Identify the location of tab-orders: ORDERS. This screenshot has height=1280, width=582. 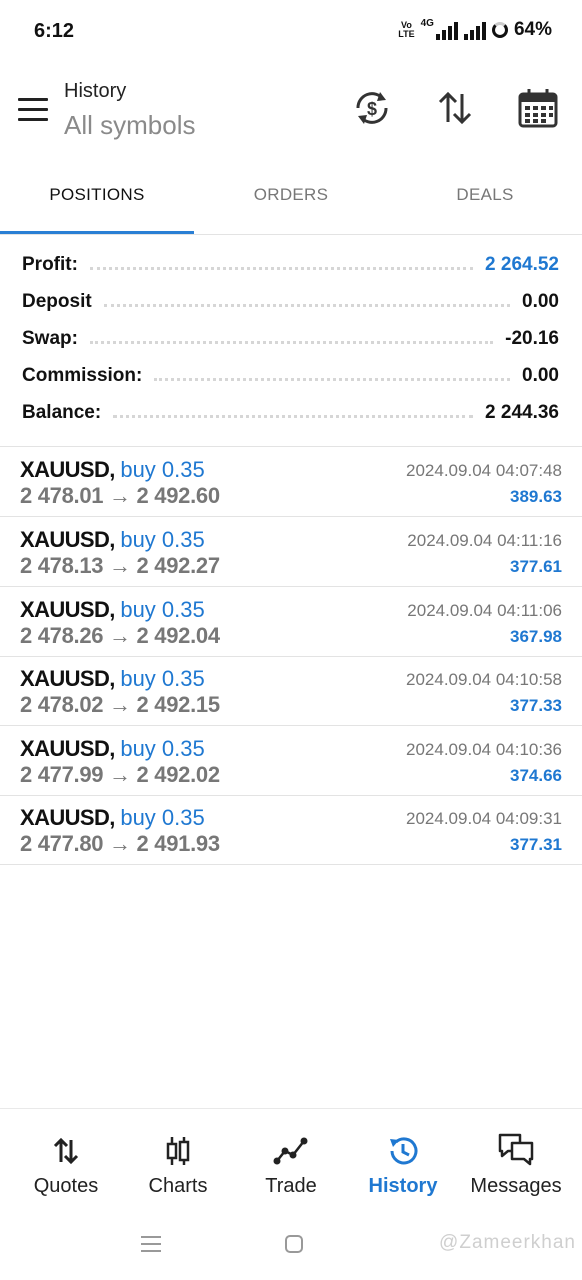
(291, 204).